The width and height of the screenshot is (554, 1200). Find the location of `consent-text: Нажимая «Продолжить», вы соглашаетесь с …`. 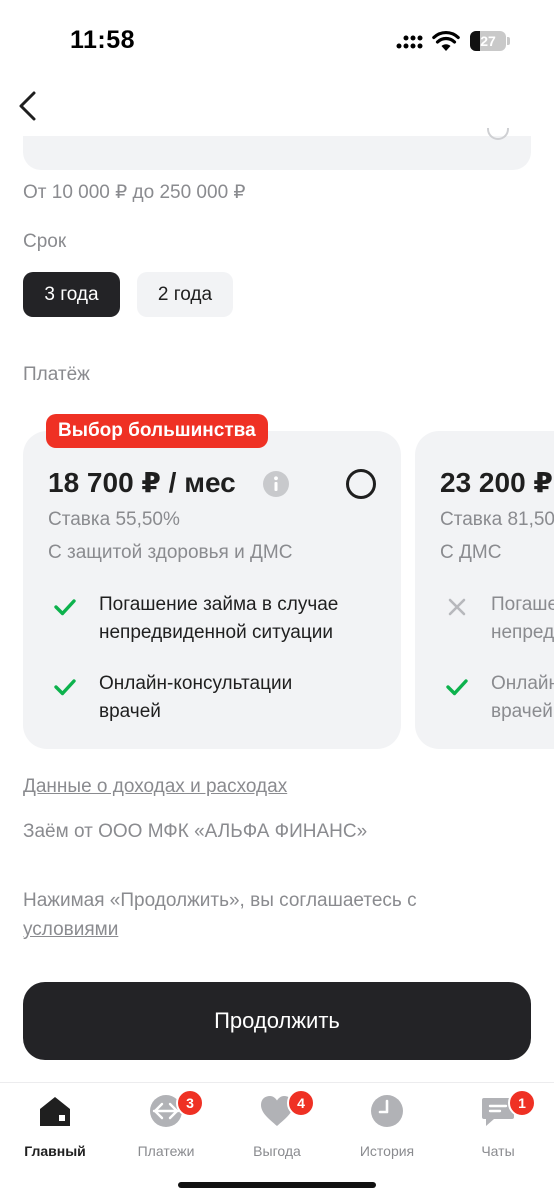

consent-text: Нажимая «Продолжить», вы соглашаетесь с … is located at coordinates (263, 915).